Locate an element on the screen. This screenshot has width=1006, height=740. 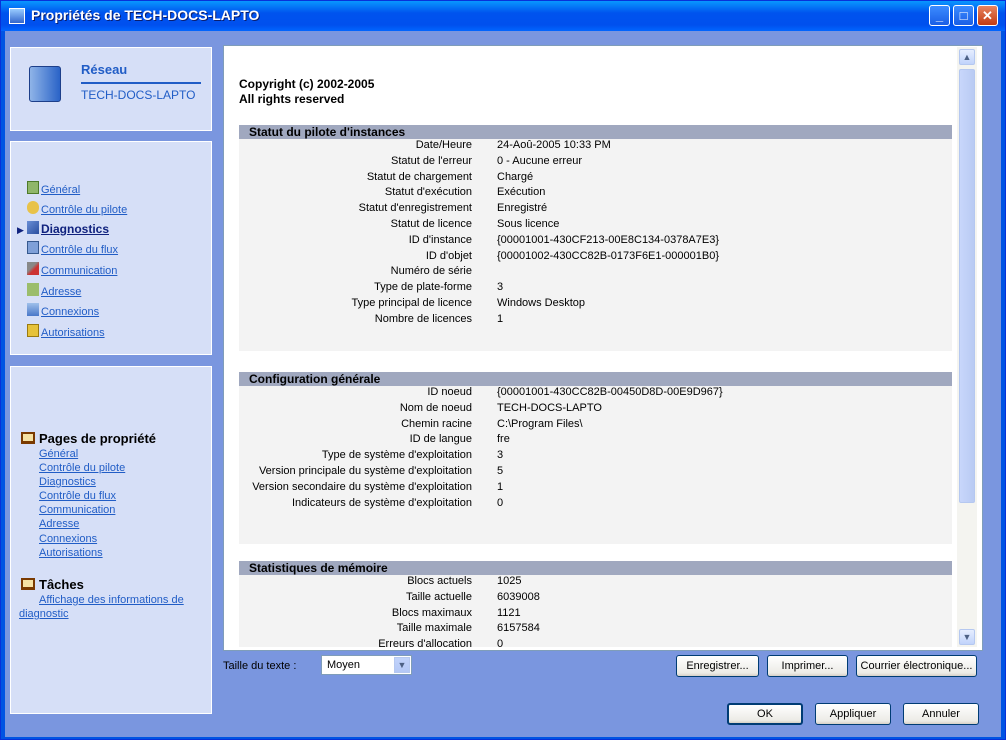
nav-item-label: Communication is located at coordinates (79, 271).